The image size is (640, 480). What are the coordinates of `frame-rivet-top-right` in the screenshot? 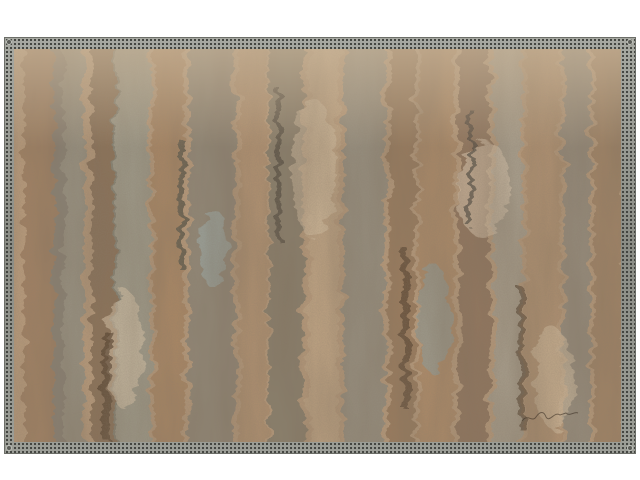 It's located at (630, 42).